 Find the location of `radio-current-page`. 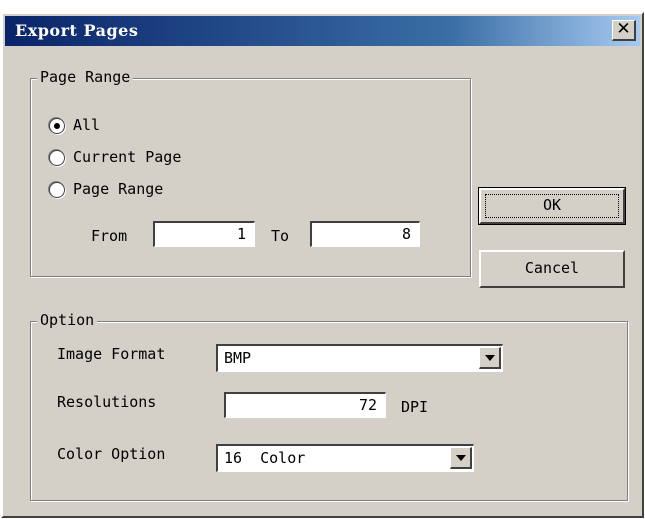

radio-current-page is located at coordinates (57, 158).